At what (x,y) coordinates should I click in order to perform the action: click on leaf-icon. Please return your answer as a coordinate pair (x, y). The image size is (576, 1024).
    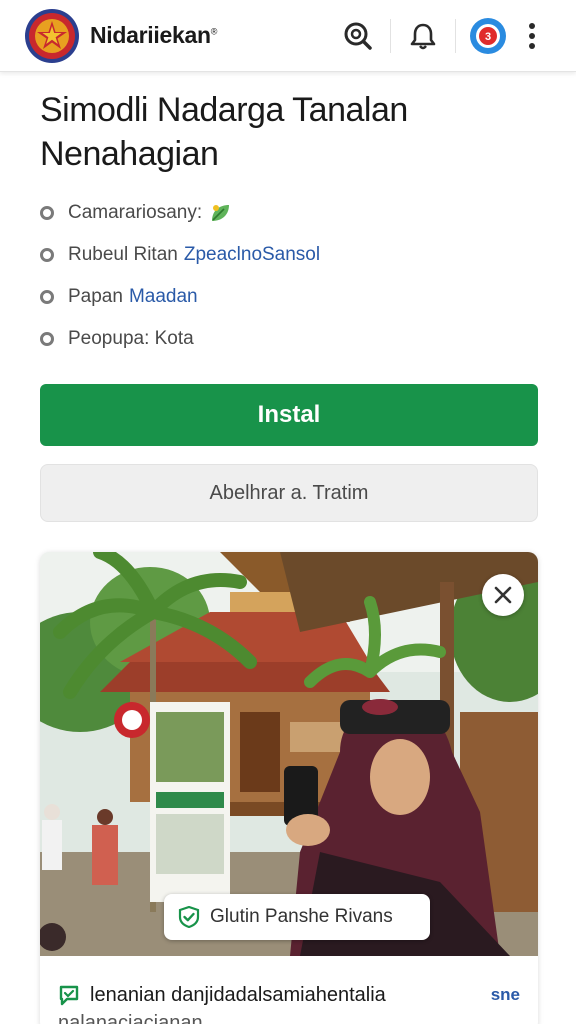
    Looking at the image, I should click on (221, 213).